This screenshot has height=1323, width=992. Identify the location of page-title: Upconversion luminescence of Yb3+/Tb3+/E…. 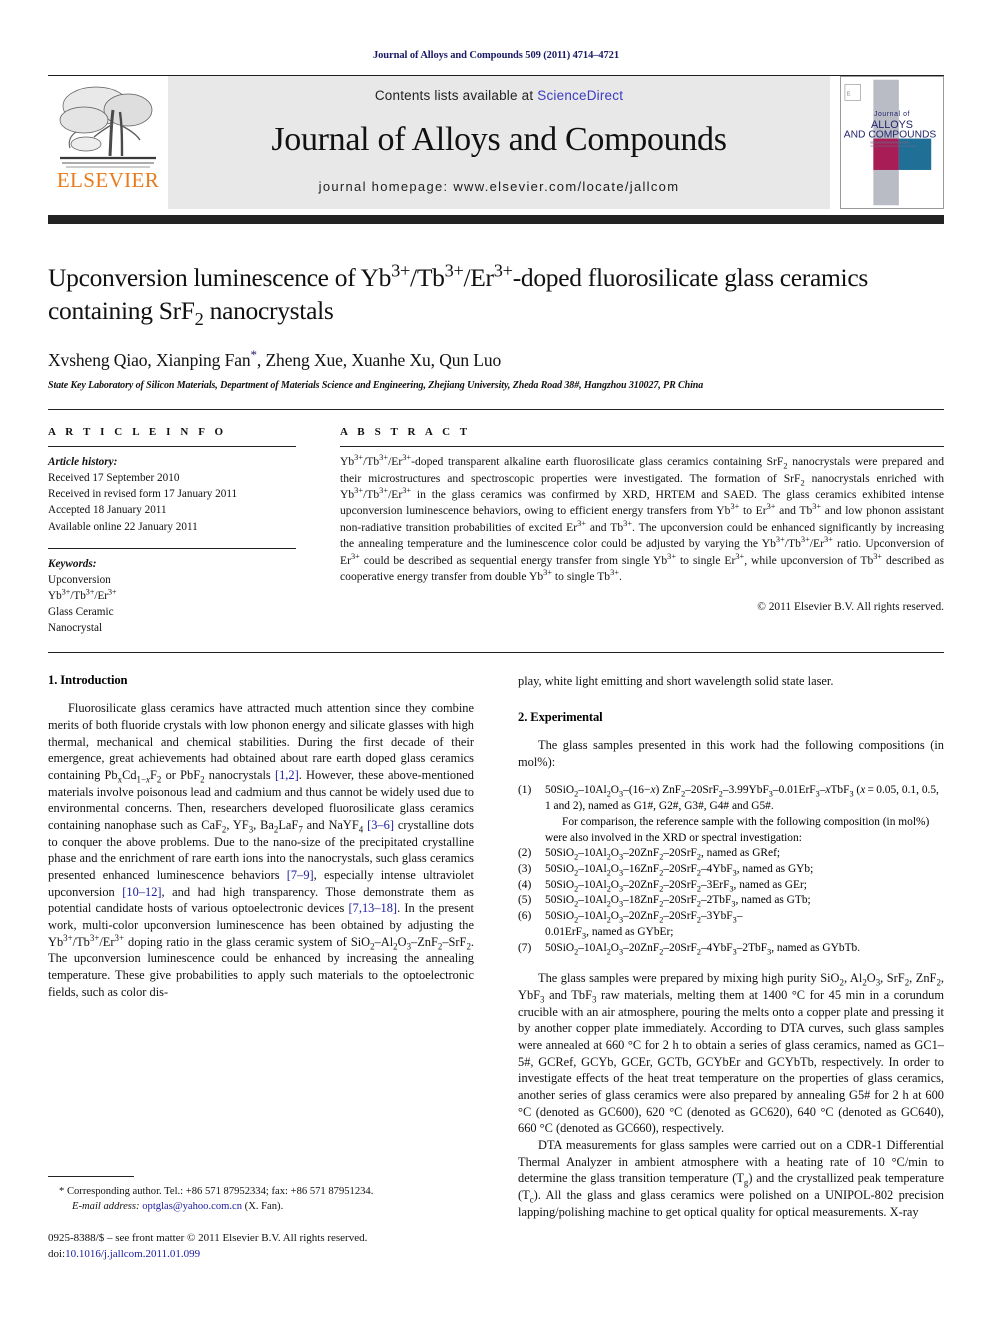
(496, 294).